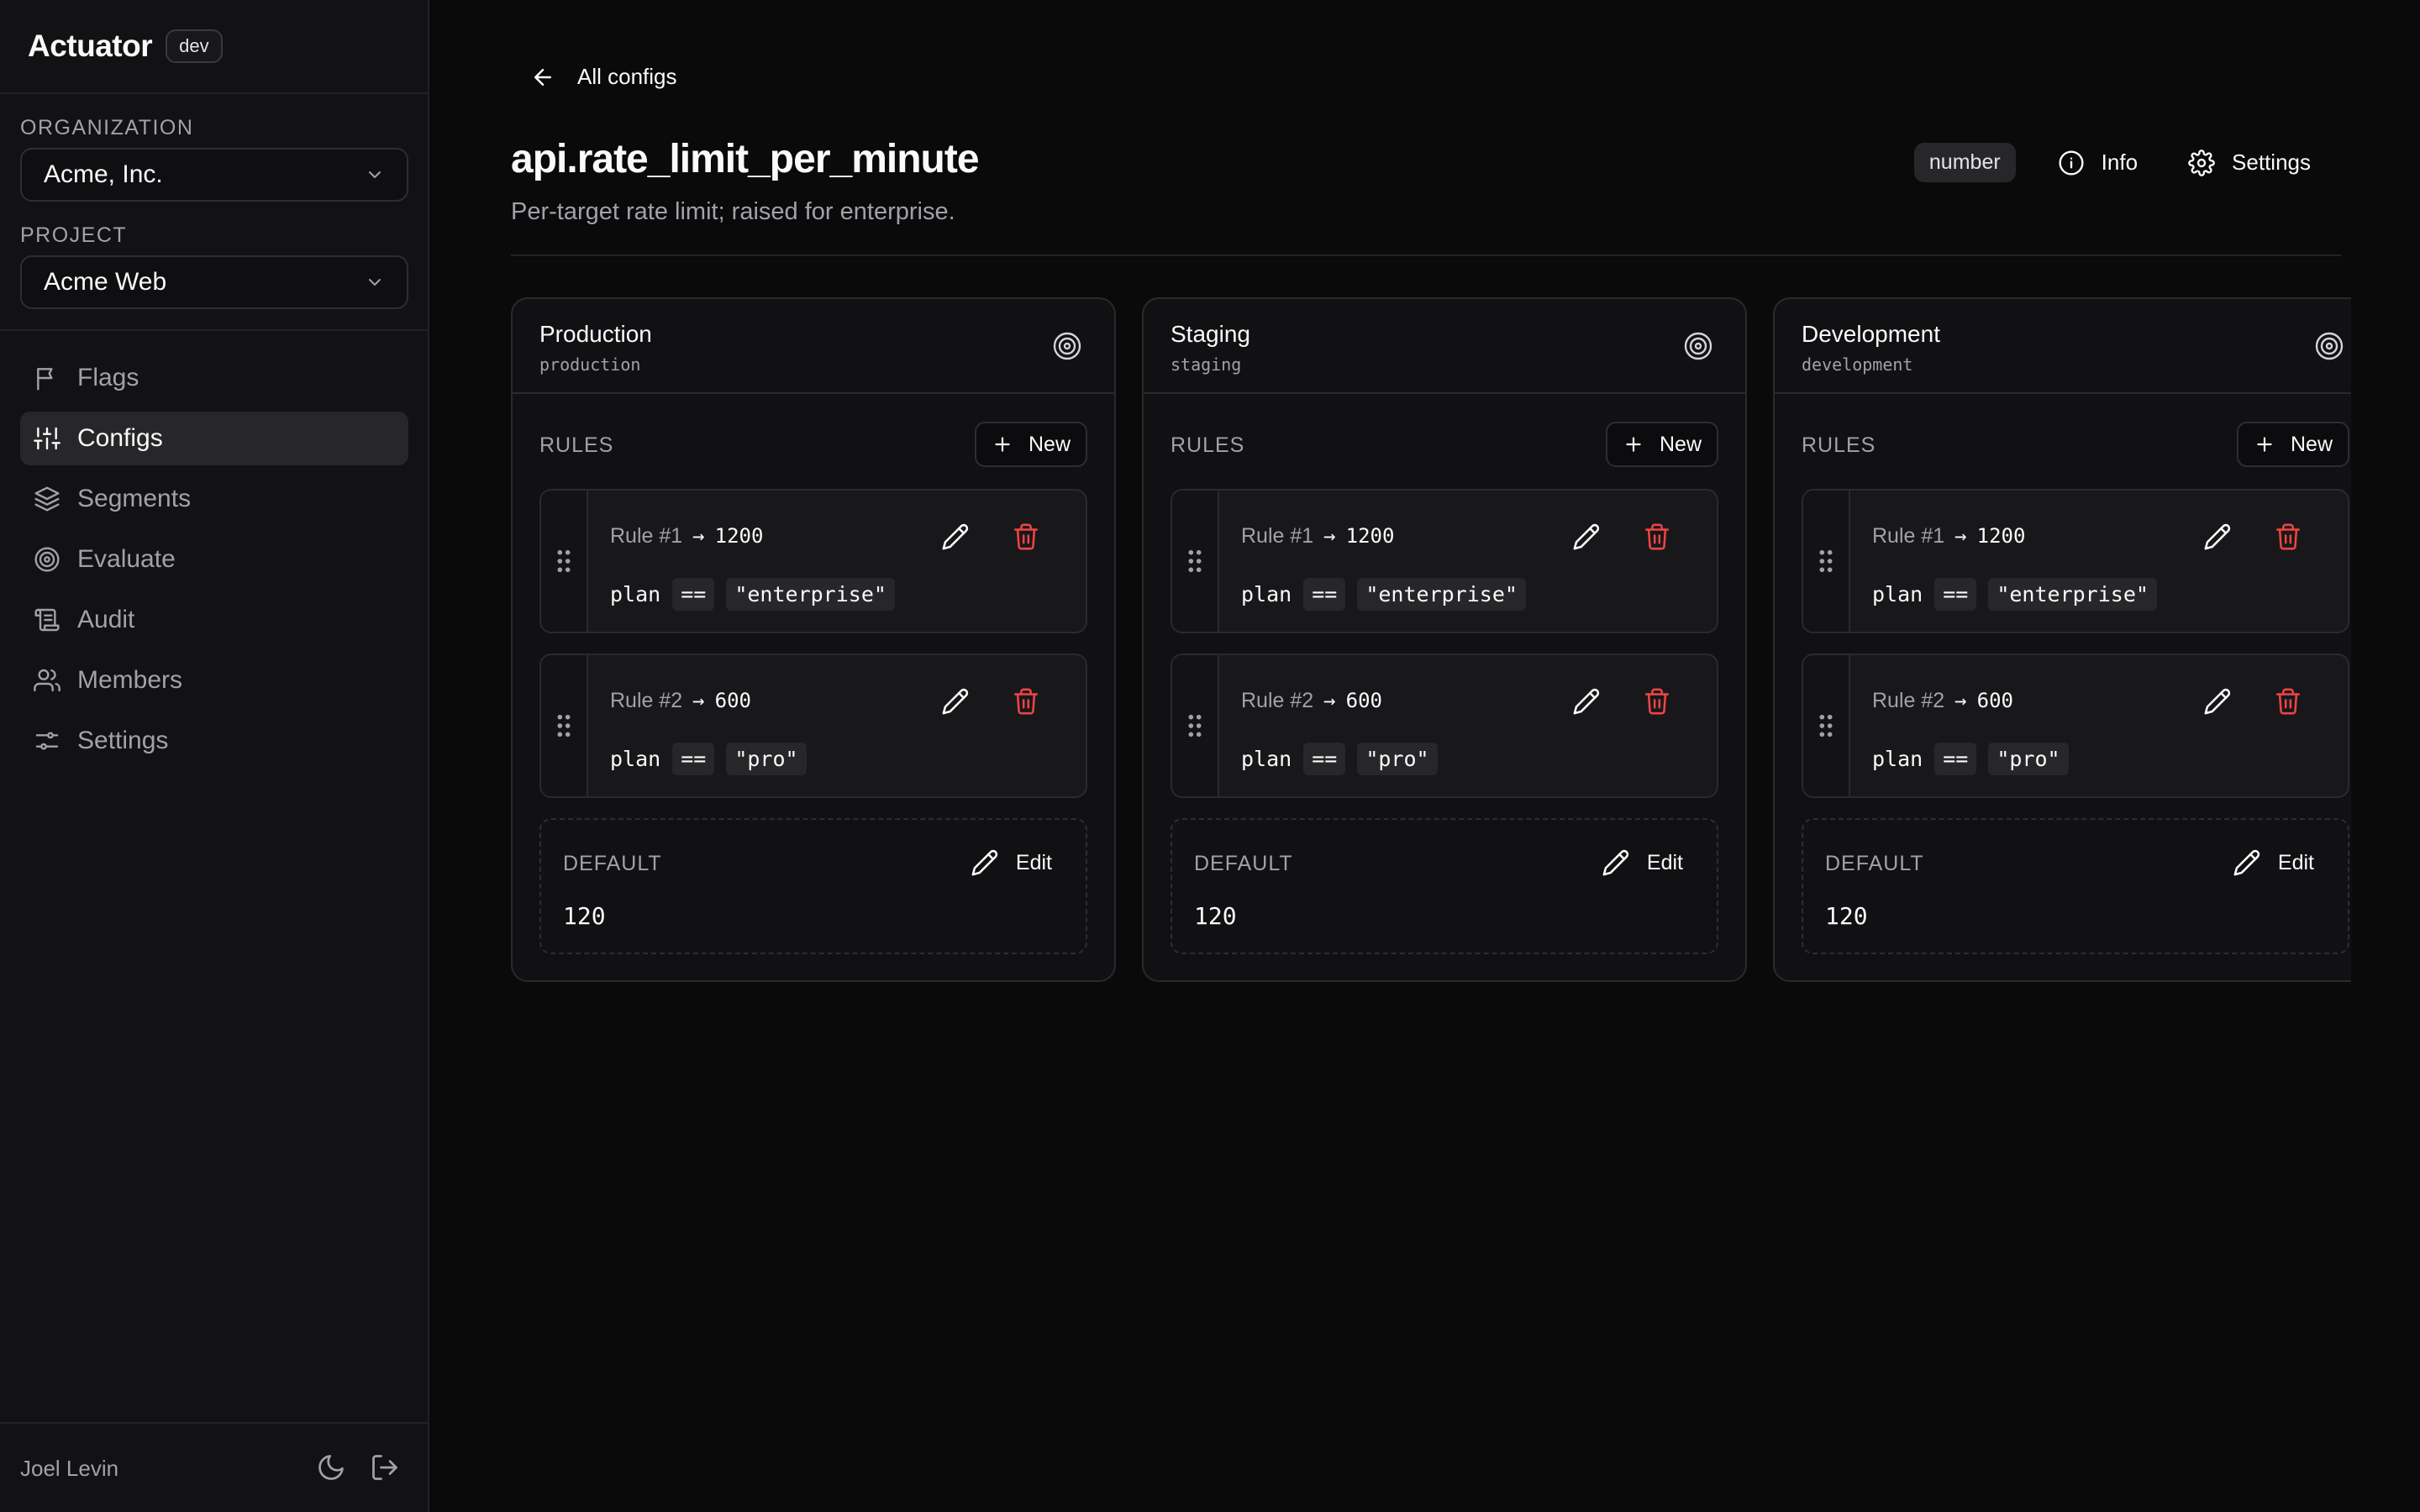 The width and height of the screenshot is (2420, 1512). Describe the element at coordinates (214, 378) in the screenshot. I see `sidebar-item-flags: Flags` at that location.